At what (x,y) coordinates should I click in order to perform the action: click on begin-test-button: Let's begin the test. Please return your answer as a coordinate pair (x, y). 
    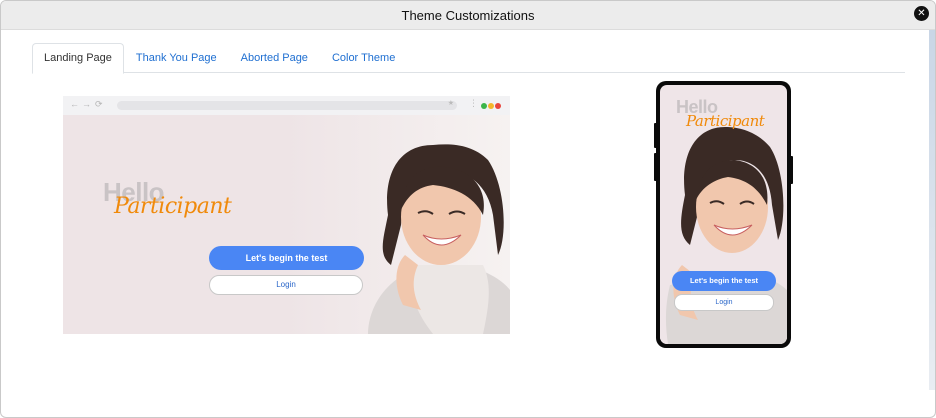
    Looking at the image, I should click on (286, 258).